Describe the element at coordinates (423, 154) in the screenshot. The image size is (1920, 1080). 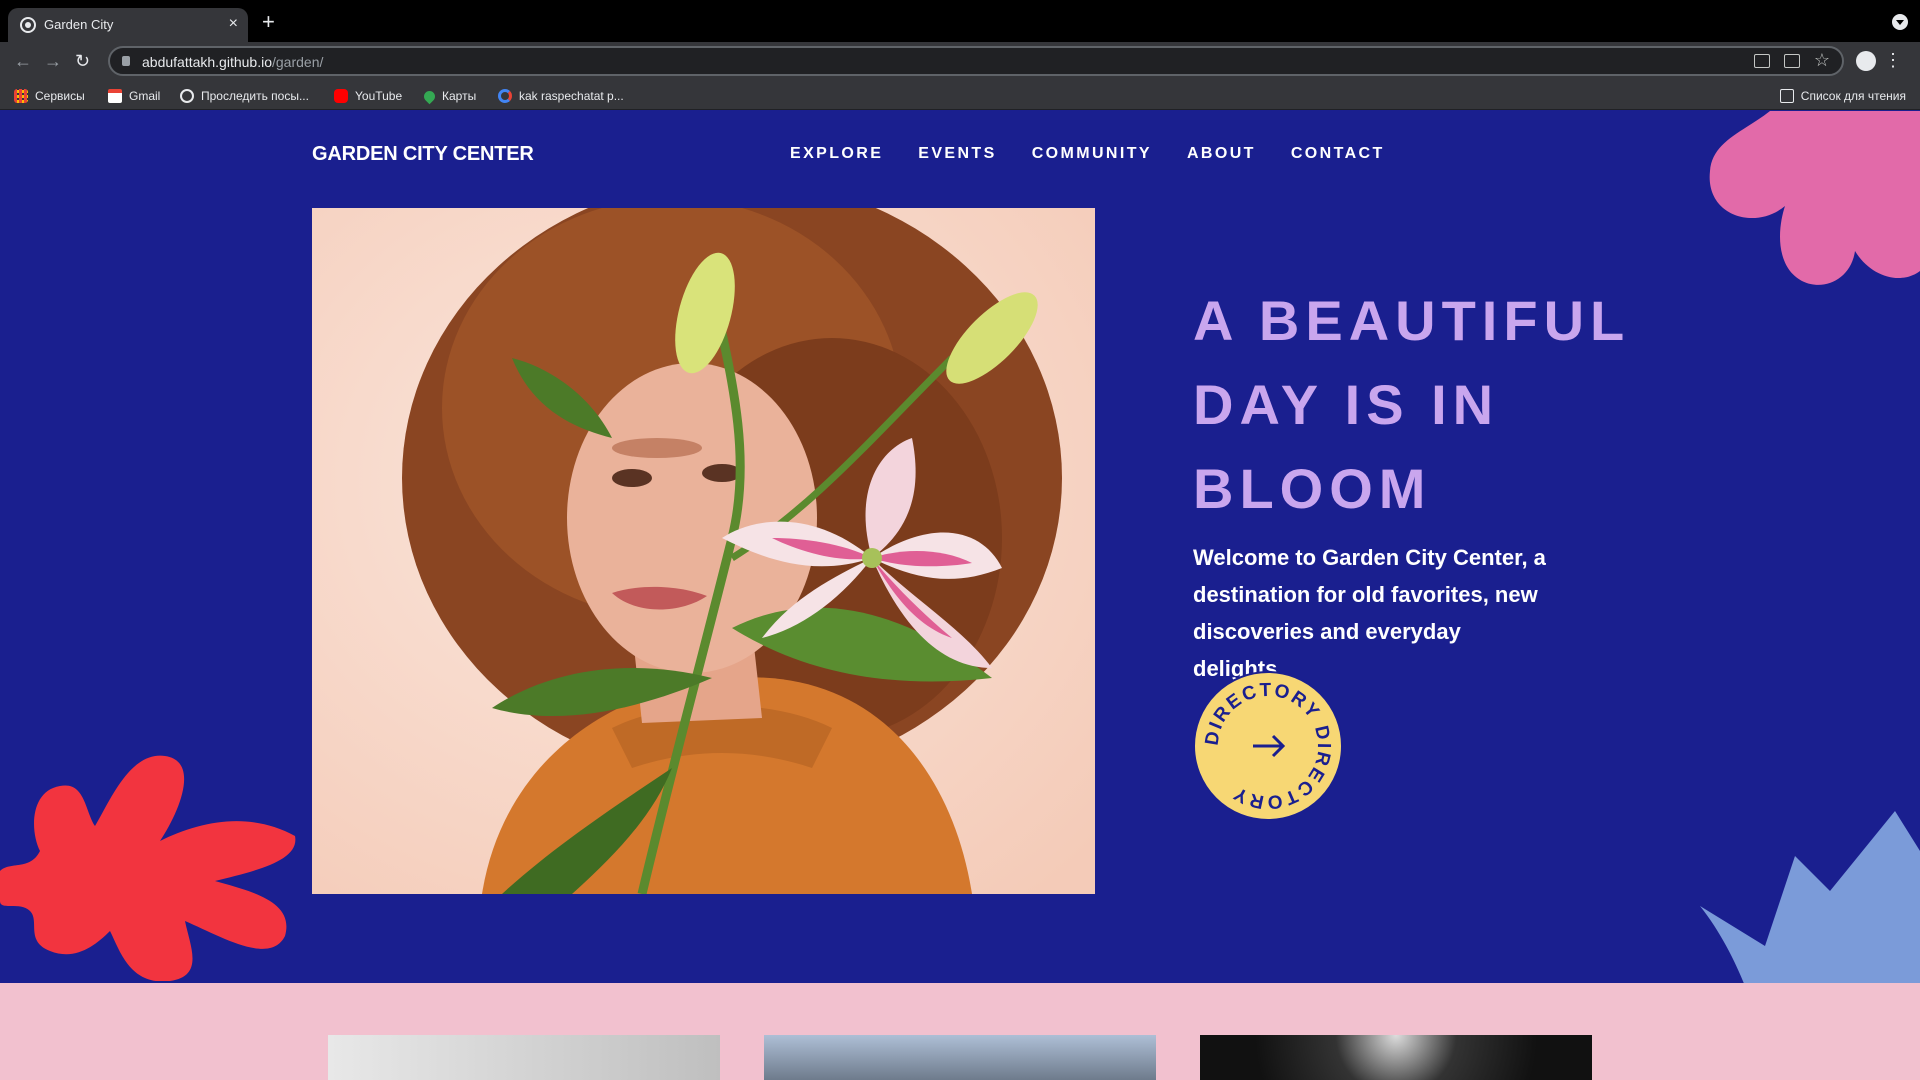
I see `site-logo: GARDEN CITY CENTER` at that location.